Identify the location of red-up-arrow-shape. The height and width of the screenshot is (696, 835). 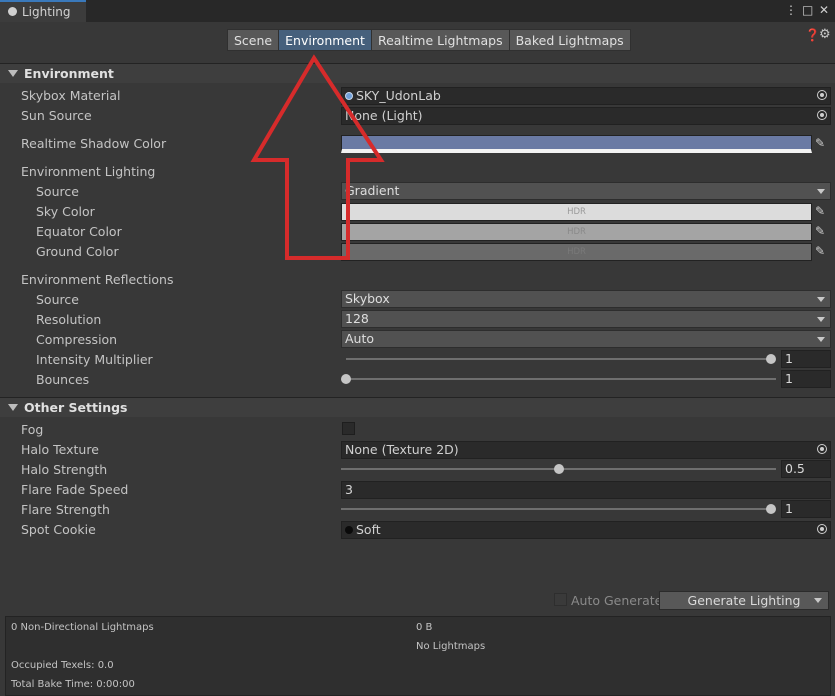
(317, 157).